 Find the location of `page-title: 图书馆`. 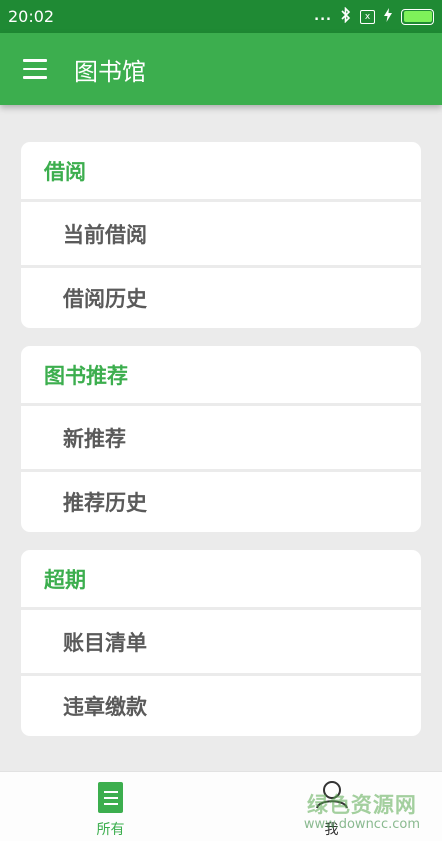

page-title: 图书馆 is located at coordinates (110, 71).